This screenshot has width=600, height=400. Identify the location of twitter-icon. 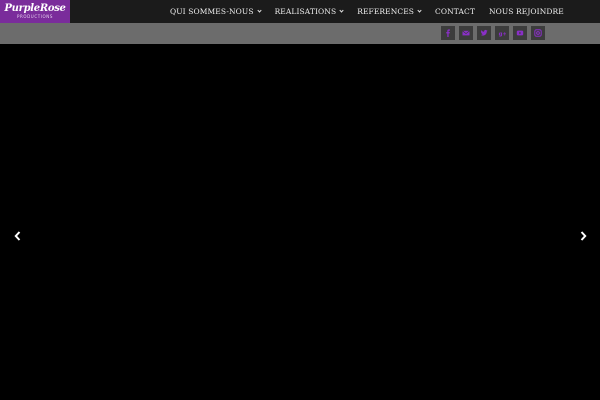
(484, 32).